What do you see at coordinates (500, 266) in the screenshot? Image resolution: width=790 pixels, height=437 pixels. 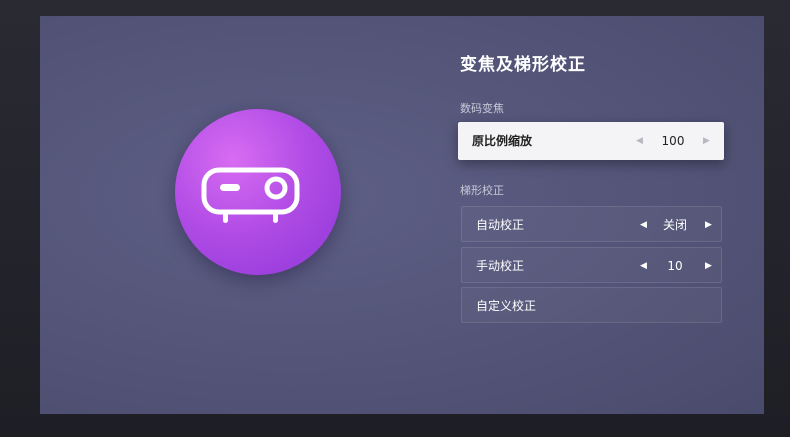 I see `setting-row-label: 手动校正` at bounding box center [500, 266].